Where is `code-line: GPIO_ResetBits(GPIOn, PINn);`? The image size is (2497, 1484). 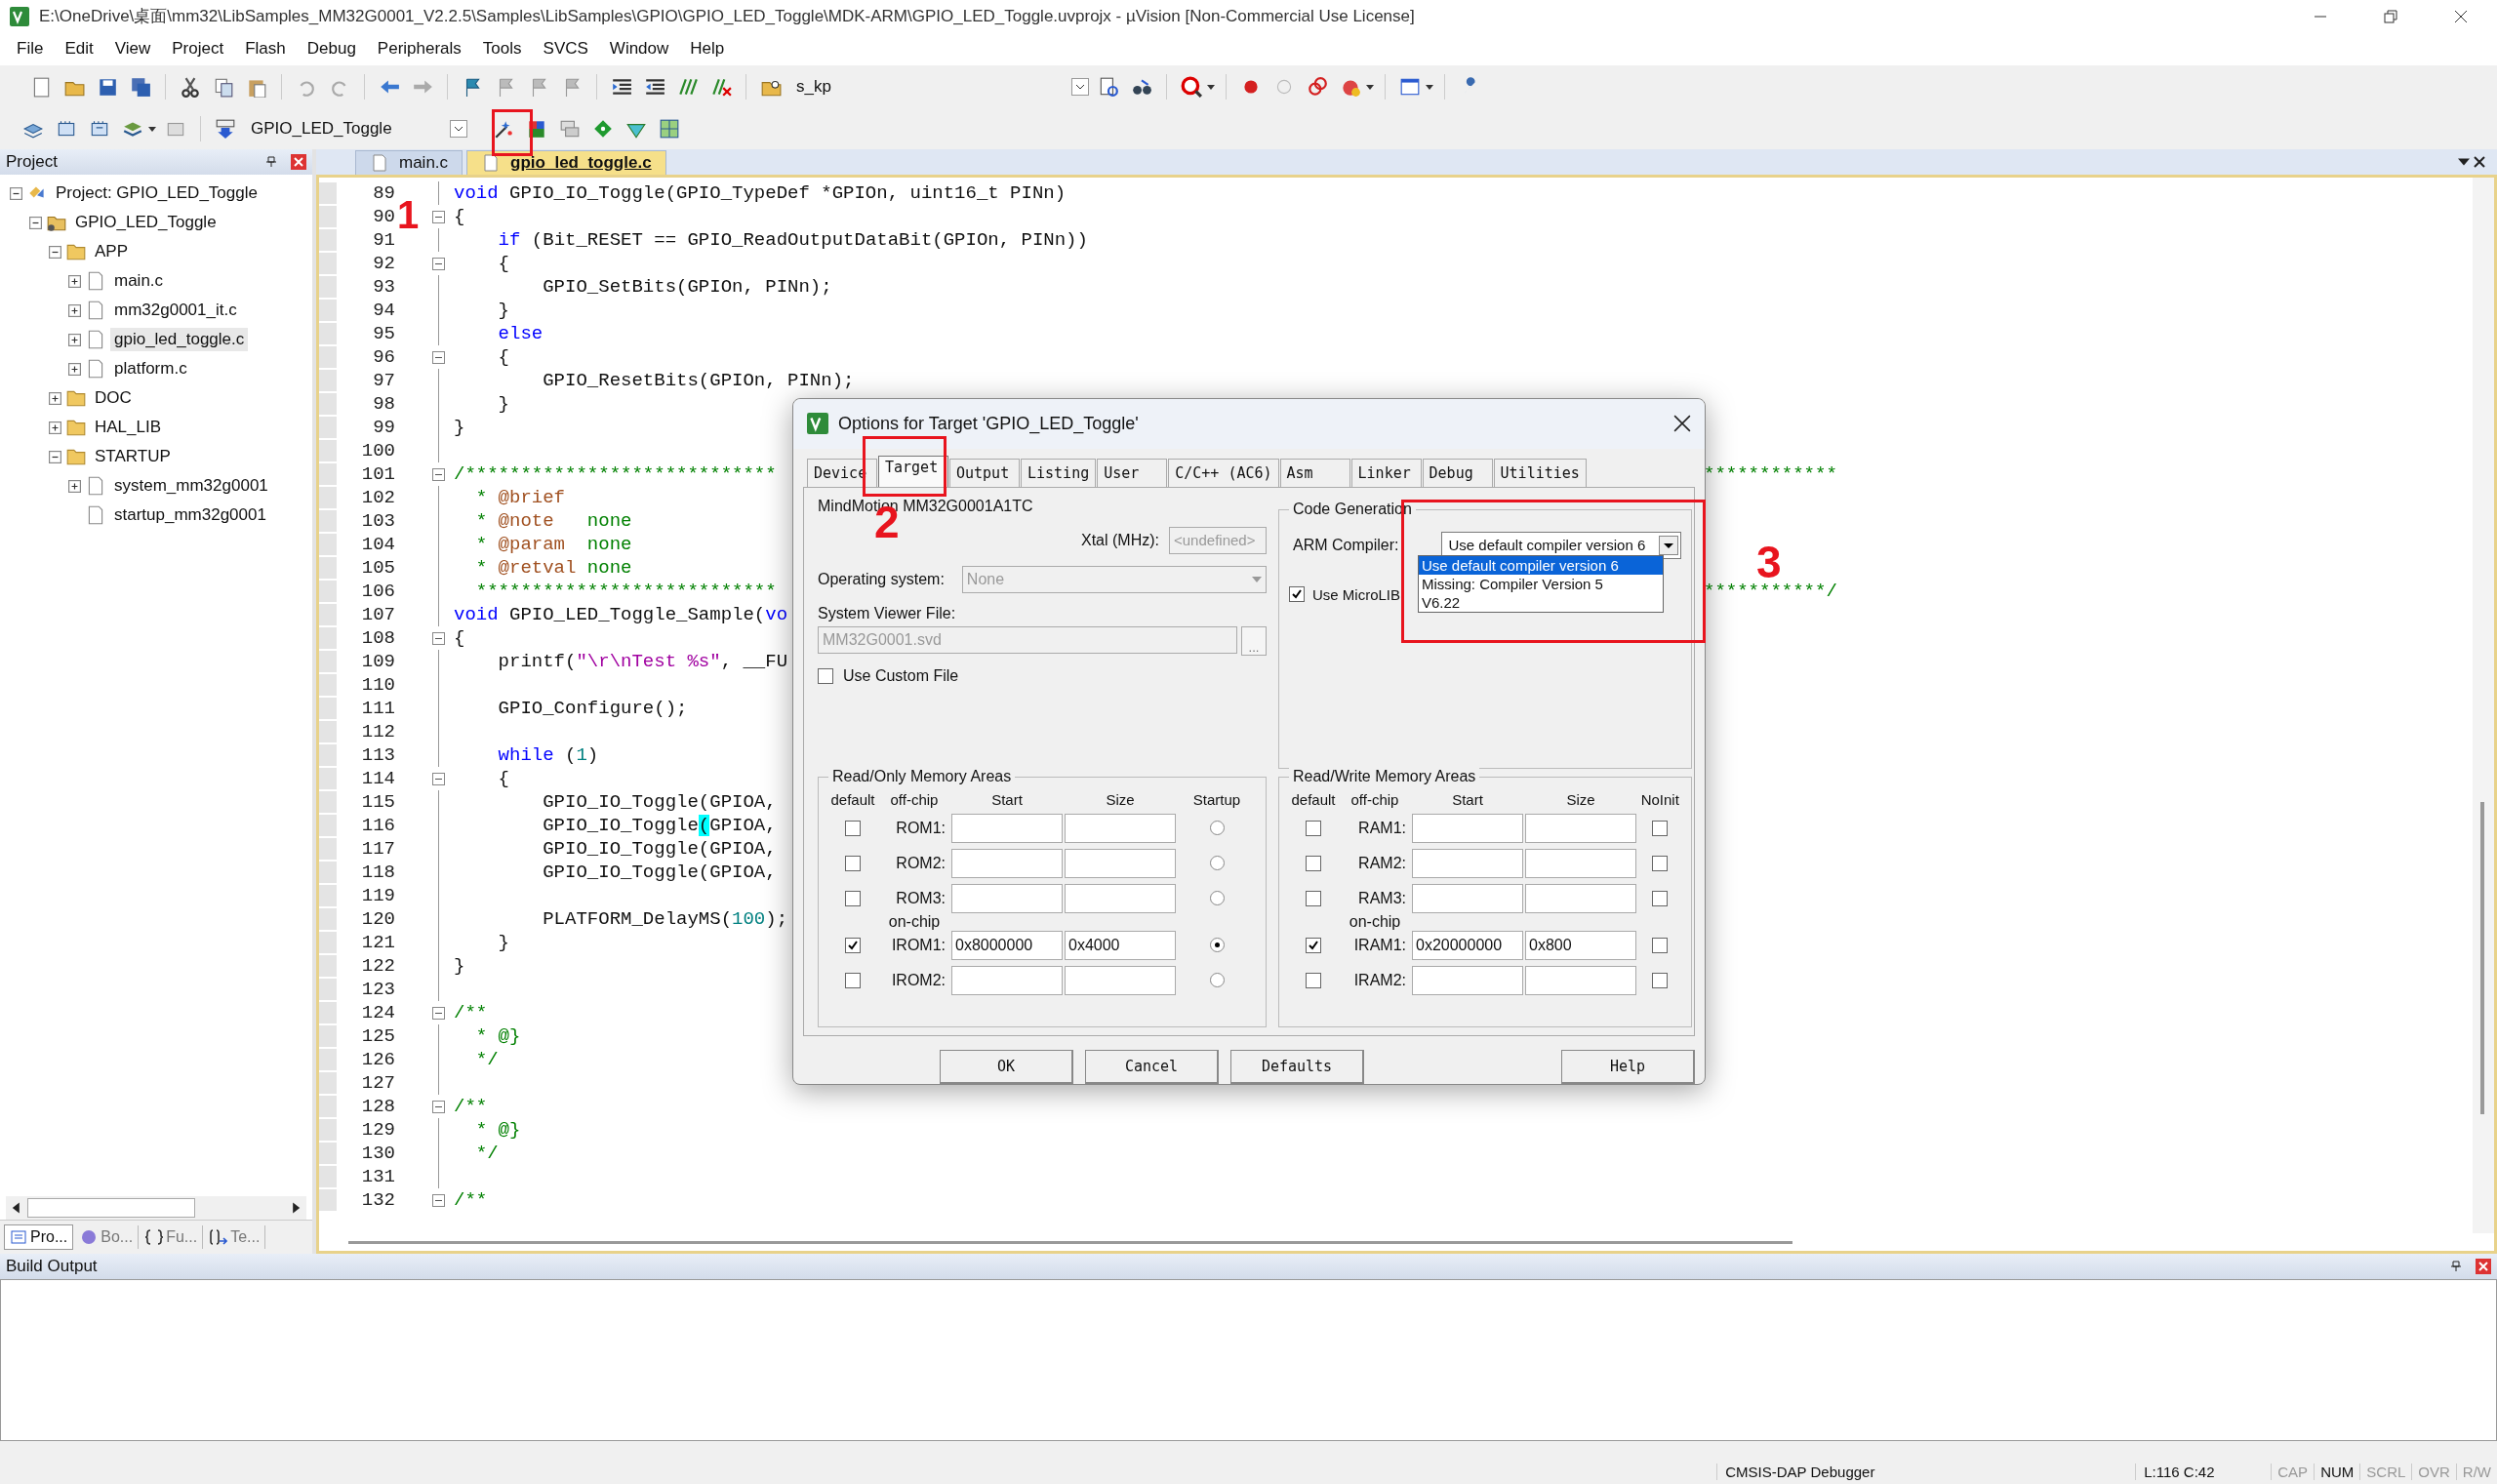 code-line: GPIO_ResetBits(GPIOn, PINn); is located at coordinates (699, 380).